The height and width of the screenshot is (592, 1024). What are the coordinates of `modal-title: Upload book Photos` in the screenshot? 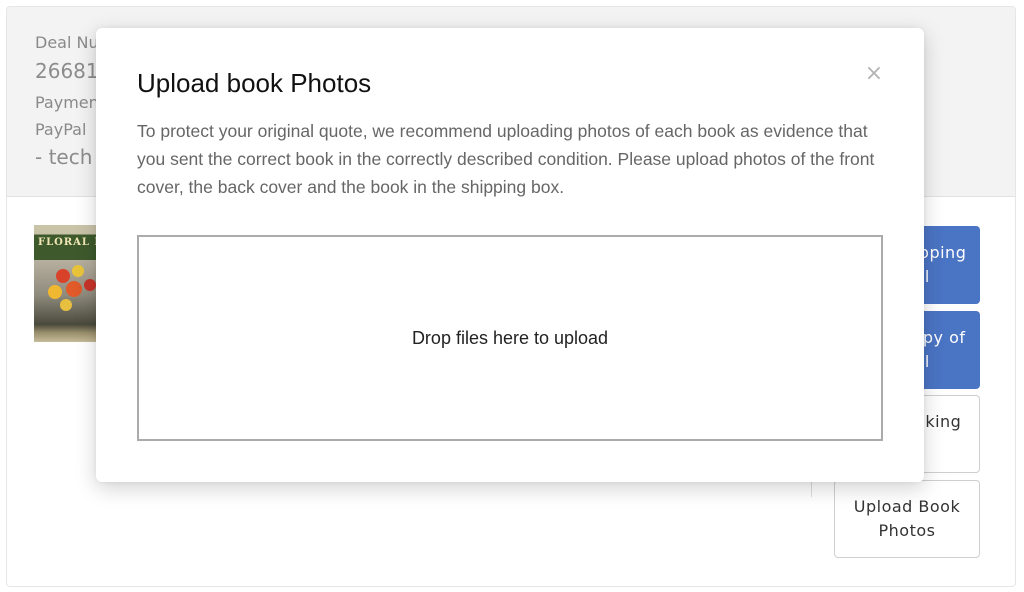 It's located at (254, 83).